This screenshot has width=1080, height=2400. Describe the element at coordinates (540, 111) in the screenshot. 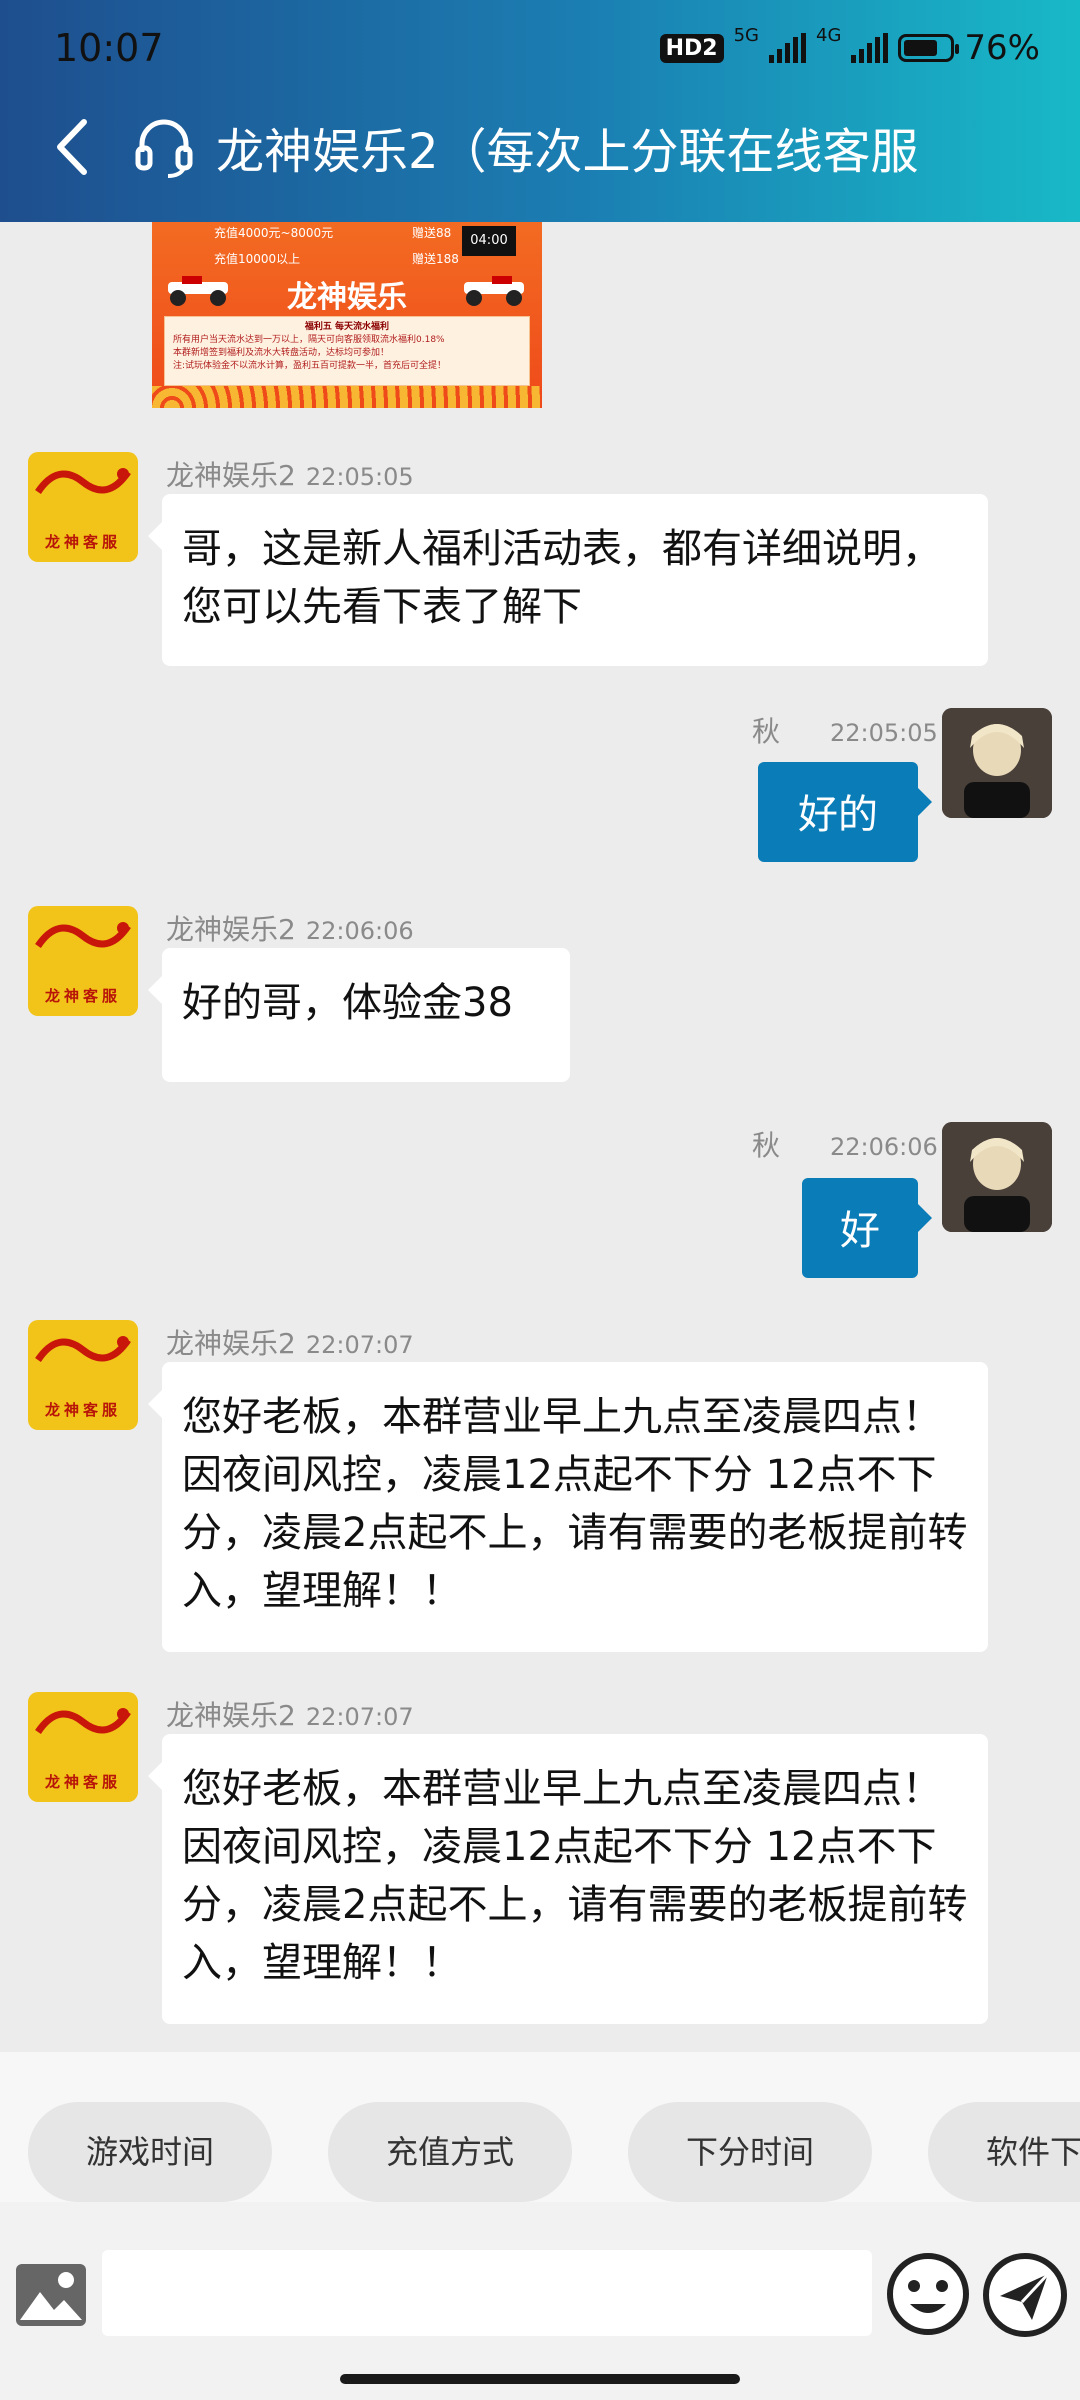

I see `app-header: 10:07 HD2 5G 4G 76% 龙神娱乐2（每次上分联在线客服` at that location.